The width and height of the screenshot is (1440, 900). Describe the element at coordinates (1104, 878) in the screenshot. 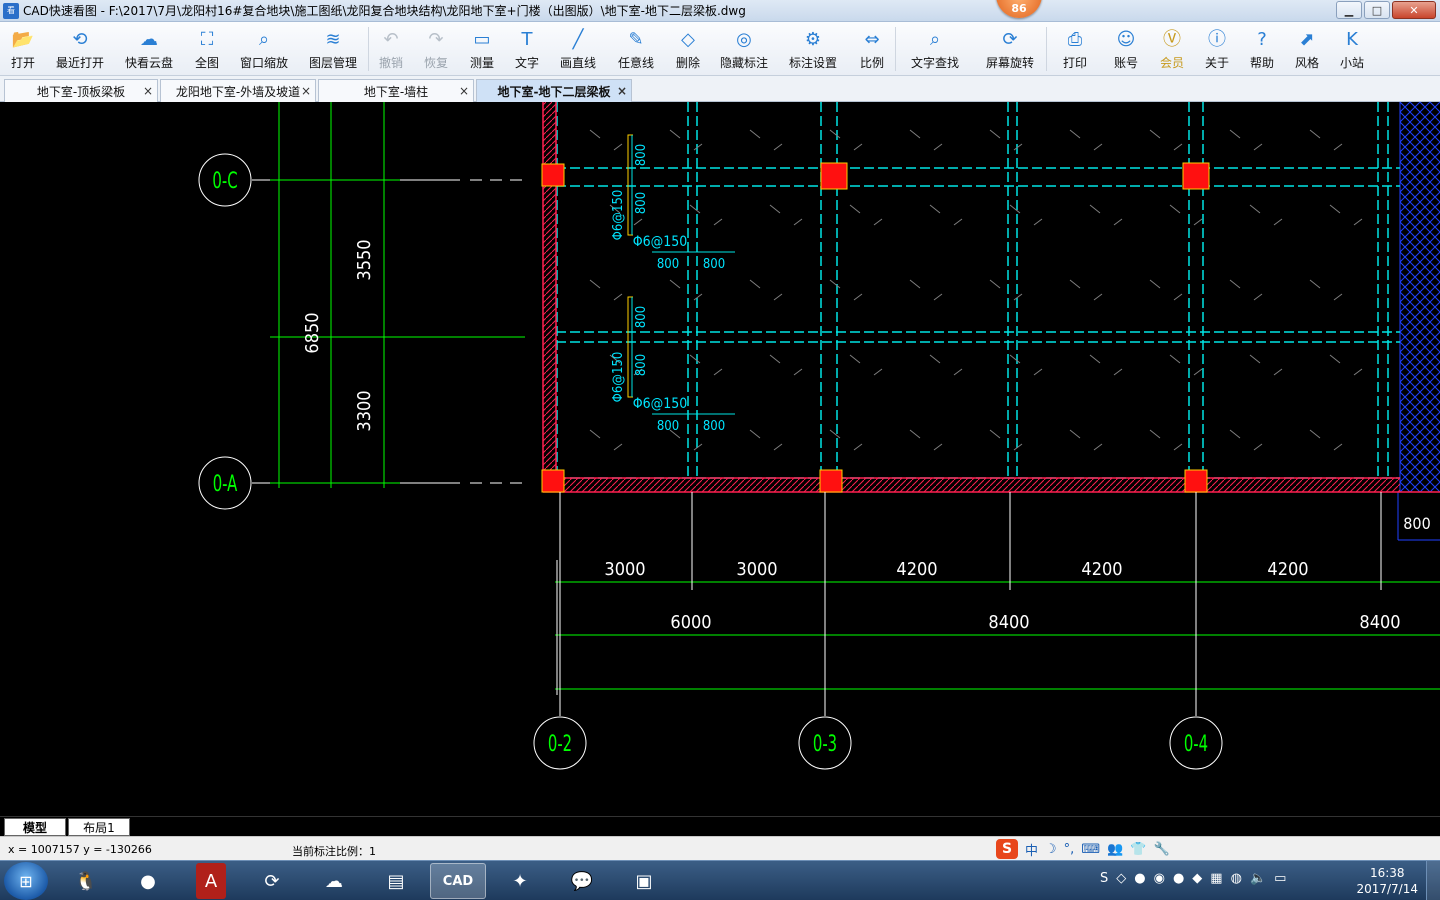

I see `sogou-tray-icon: S` at that location.